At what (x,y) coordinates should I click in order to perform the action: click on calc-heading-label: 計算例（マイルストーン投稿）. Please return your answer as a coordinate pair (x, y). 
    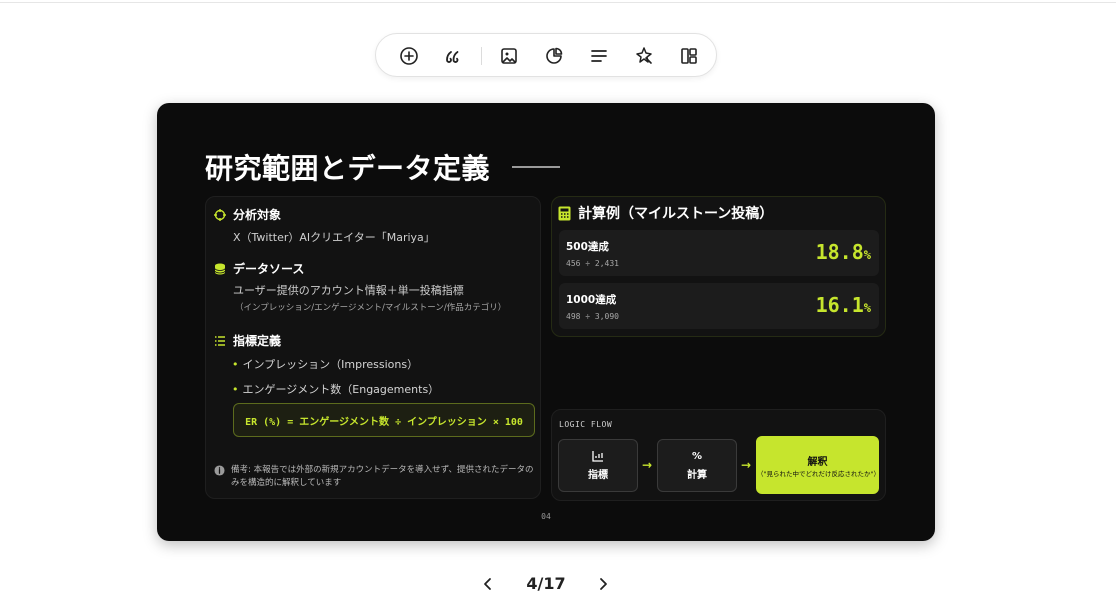
    Looking at the image, I should click on (676, 214).